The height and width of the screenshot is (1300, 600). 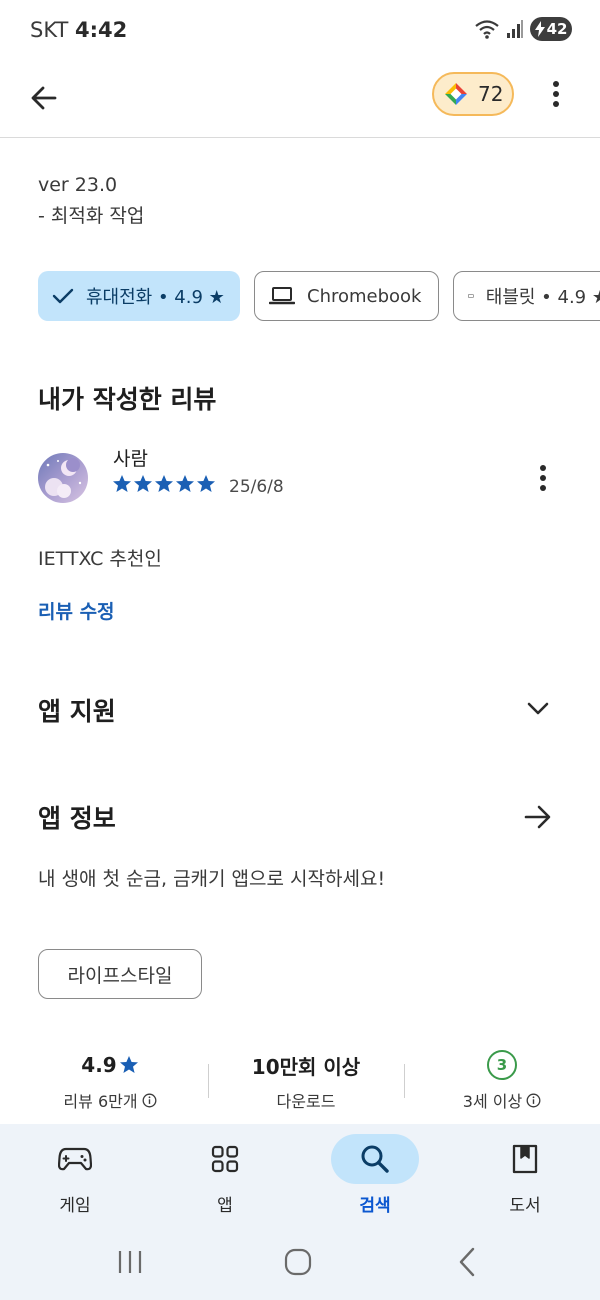 I want to click on chip-tablet-label: 태블릿 • 4.9 ★, so click(x=542, y=297).